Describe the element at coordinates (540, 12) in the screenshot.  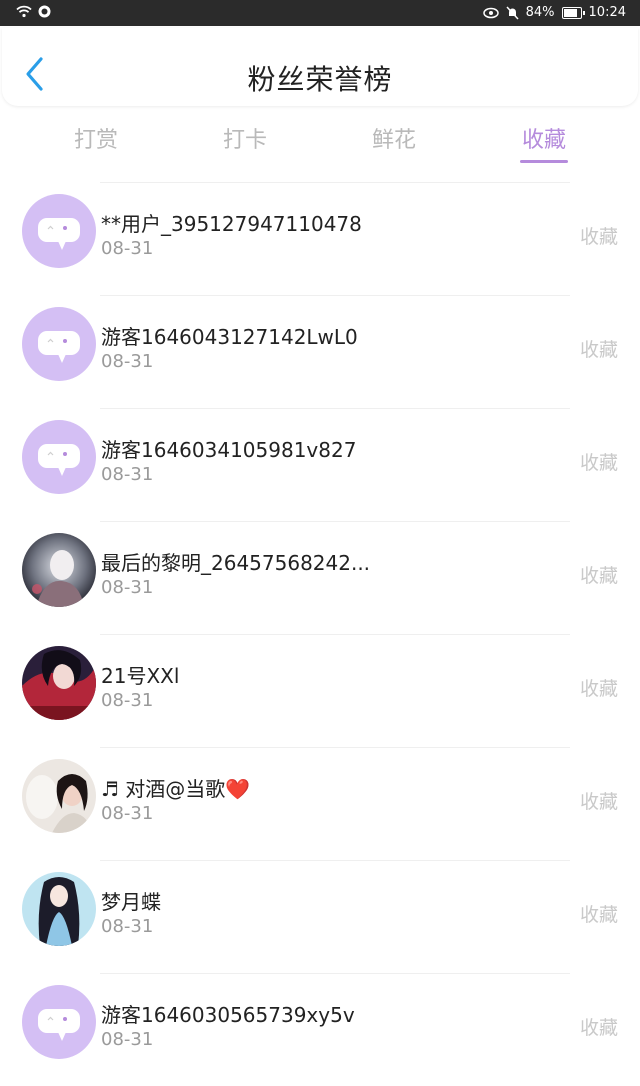
I see `battery-percent: 84%` at that location.